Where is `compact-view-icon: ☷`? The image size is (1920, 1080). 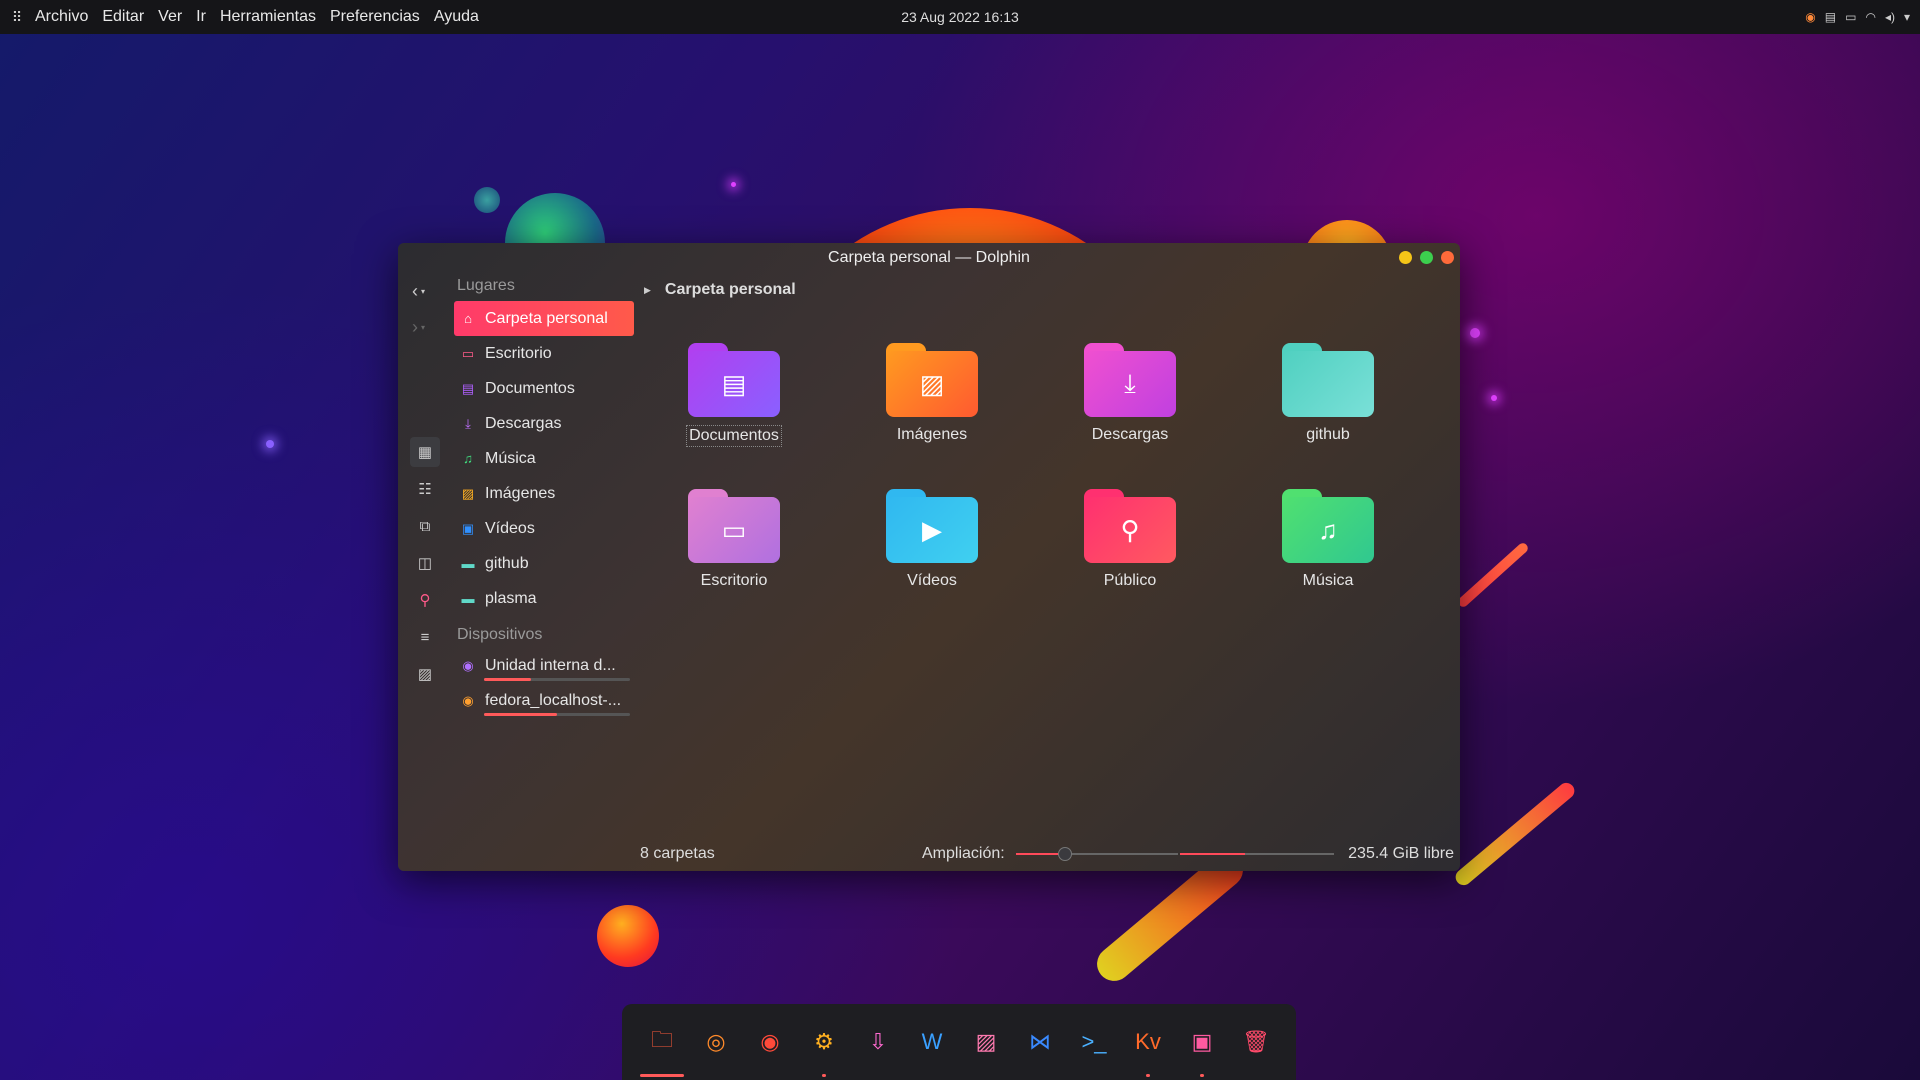
compact-view-icon: ☷ is located at coordinates (425, 489).